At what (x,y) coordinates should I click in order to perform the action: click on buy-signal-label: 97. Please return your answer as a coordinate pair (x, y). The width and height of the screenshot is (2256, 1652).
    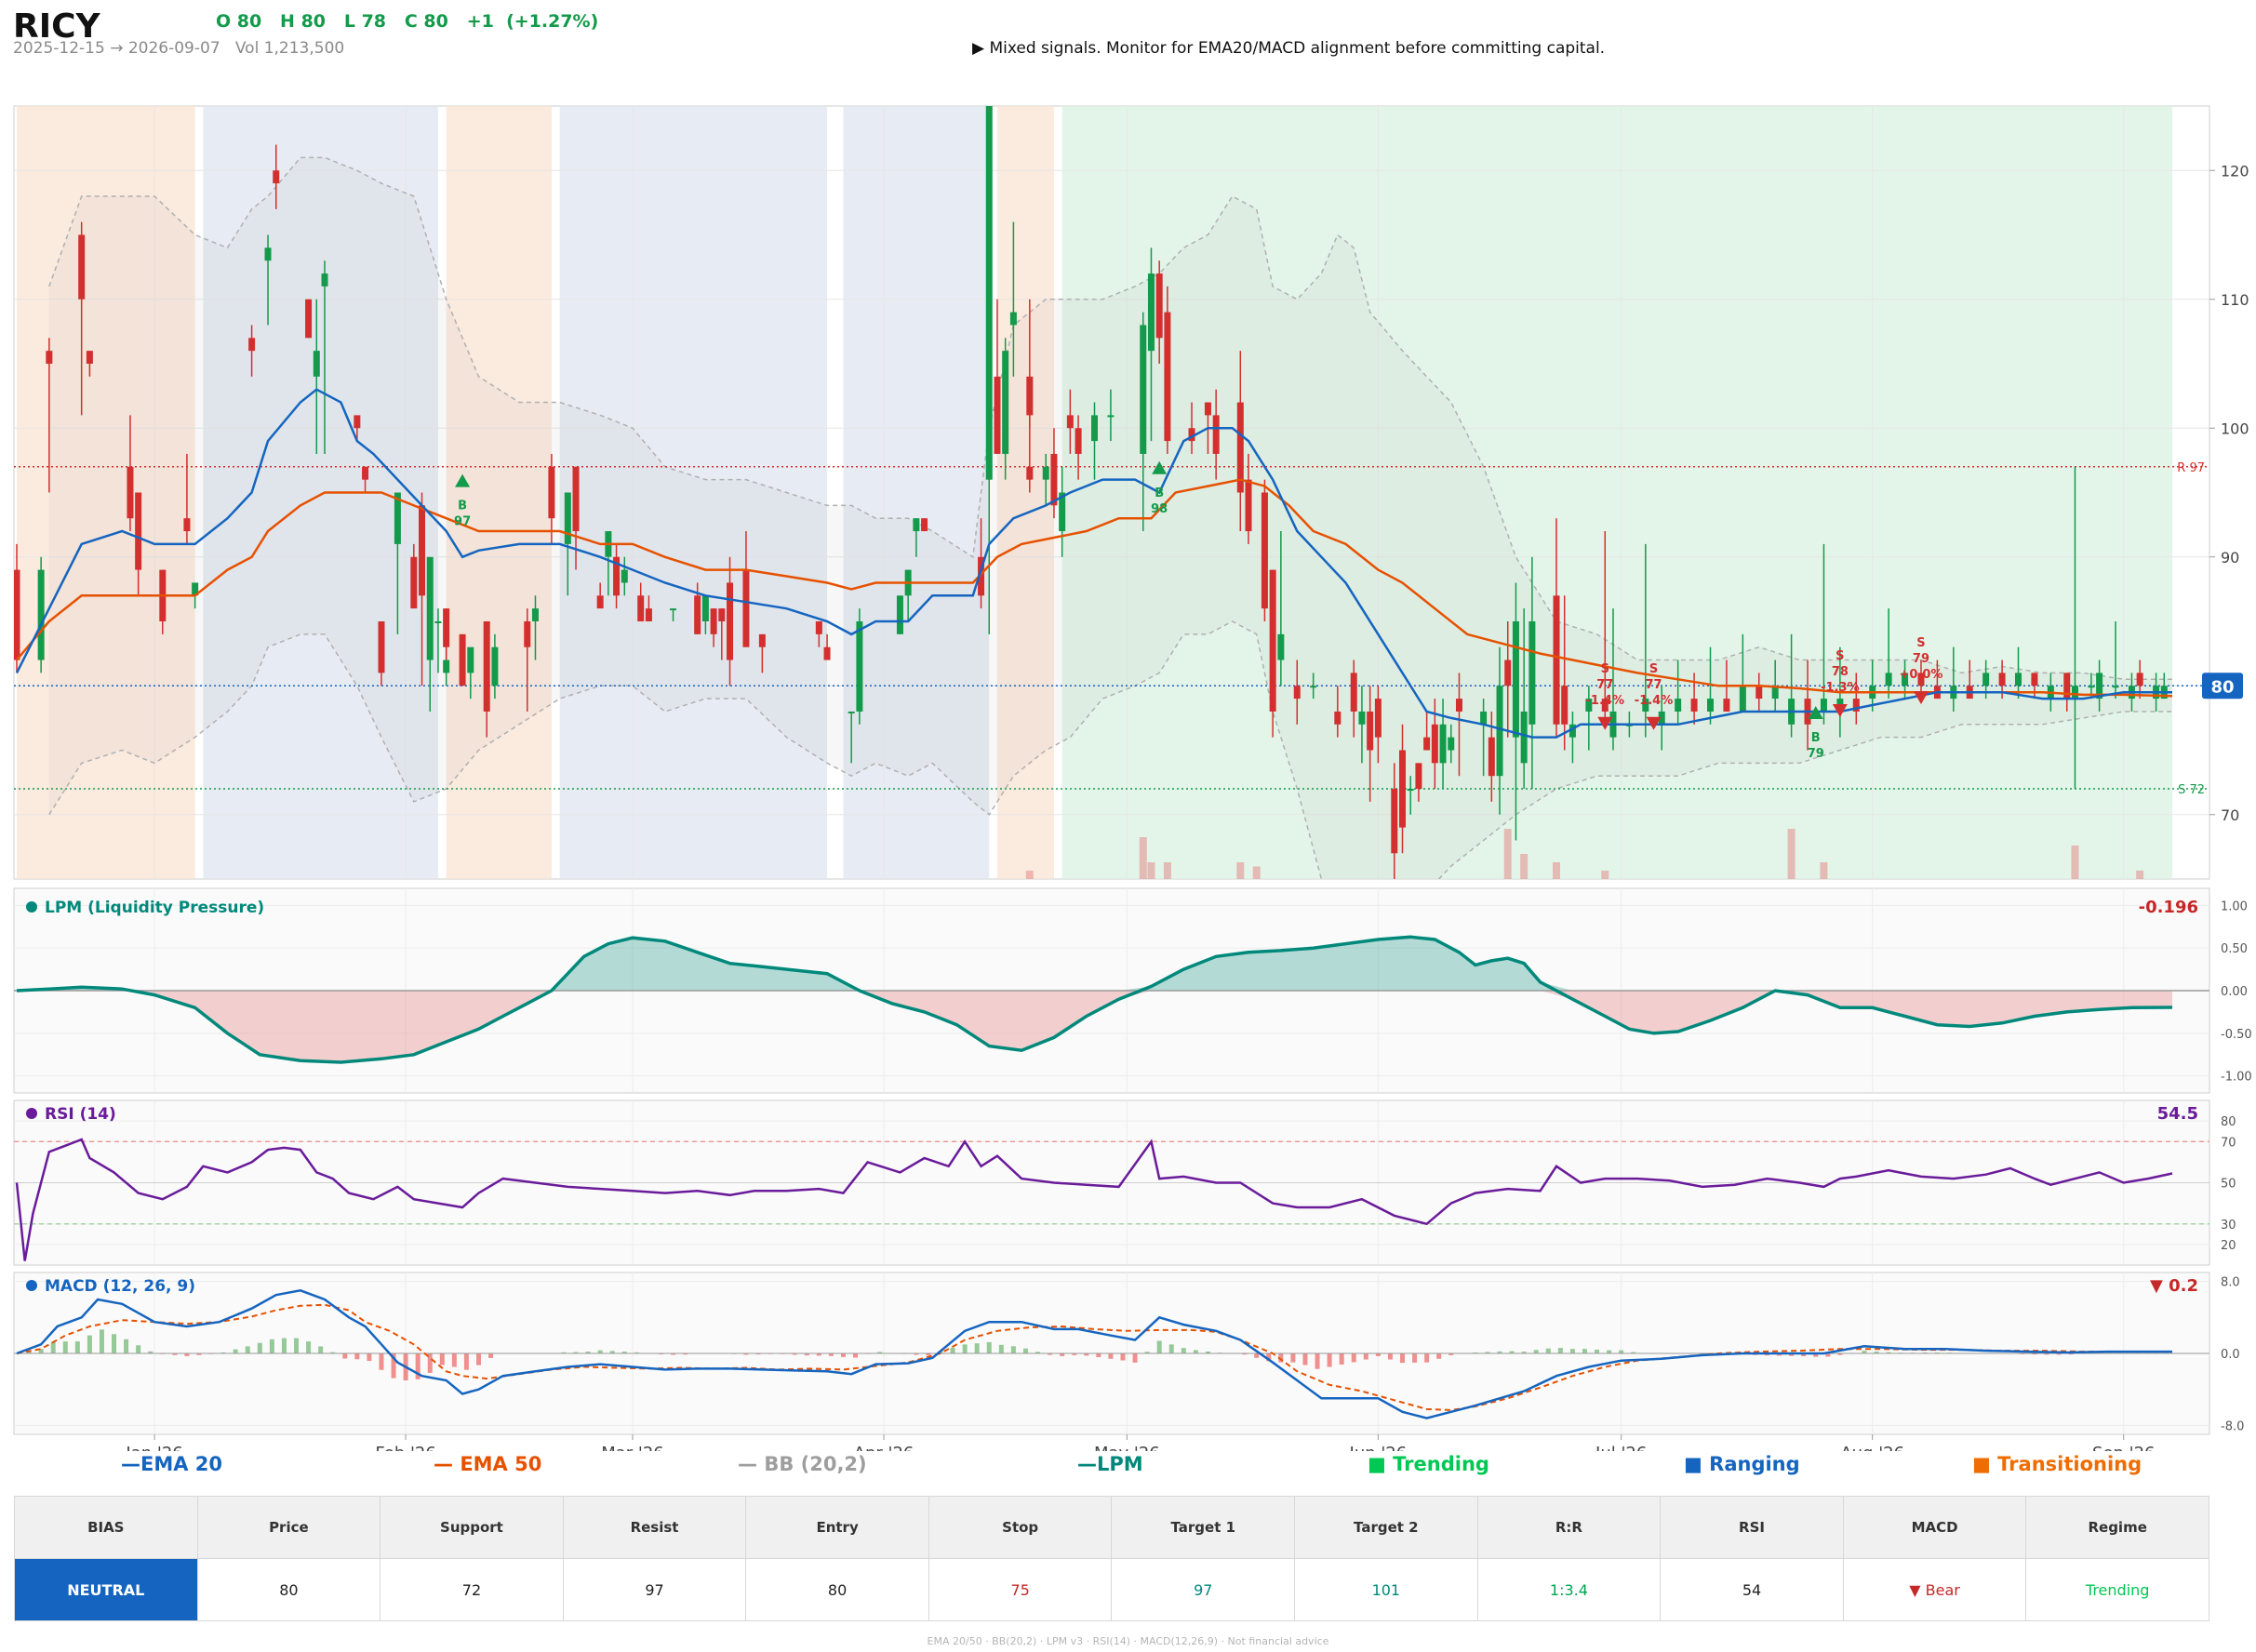
    Looking at the image, I should click on (462, 522).